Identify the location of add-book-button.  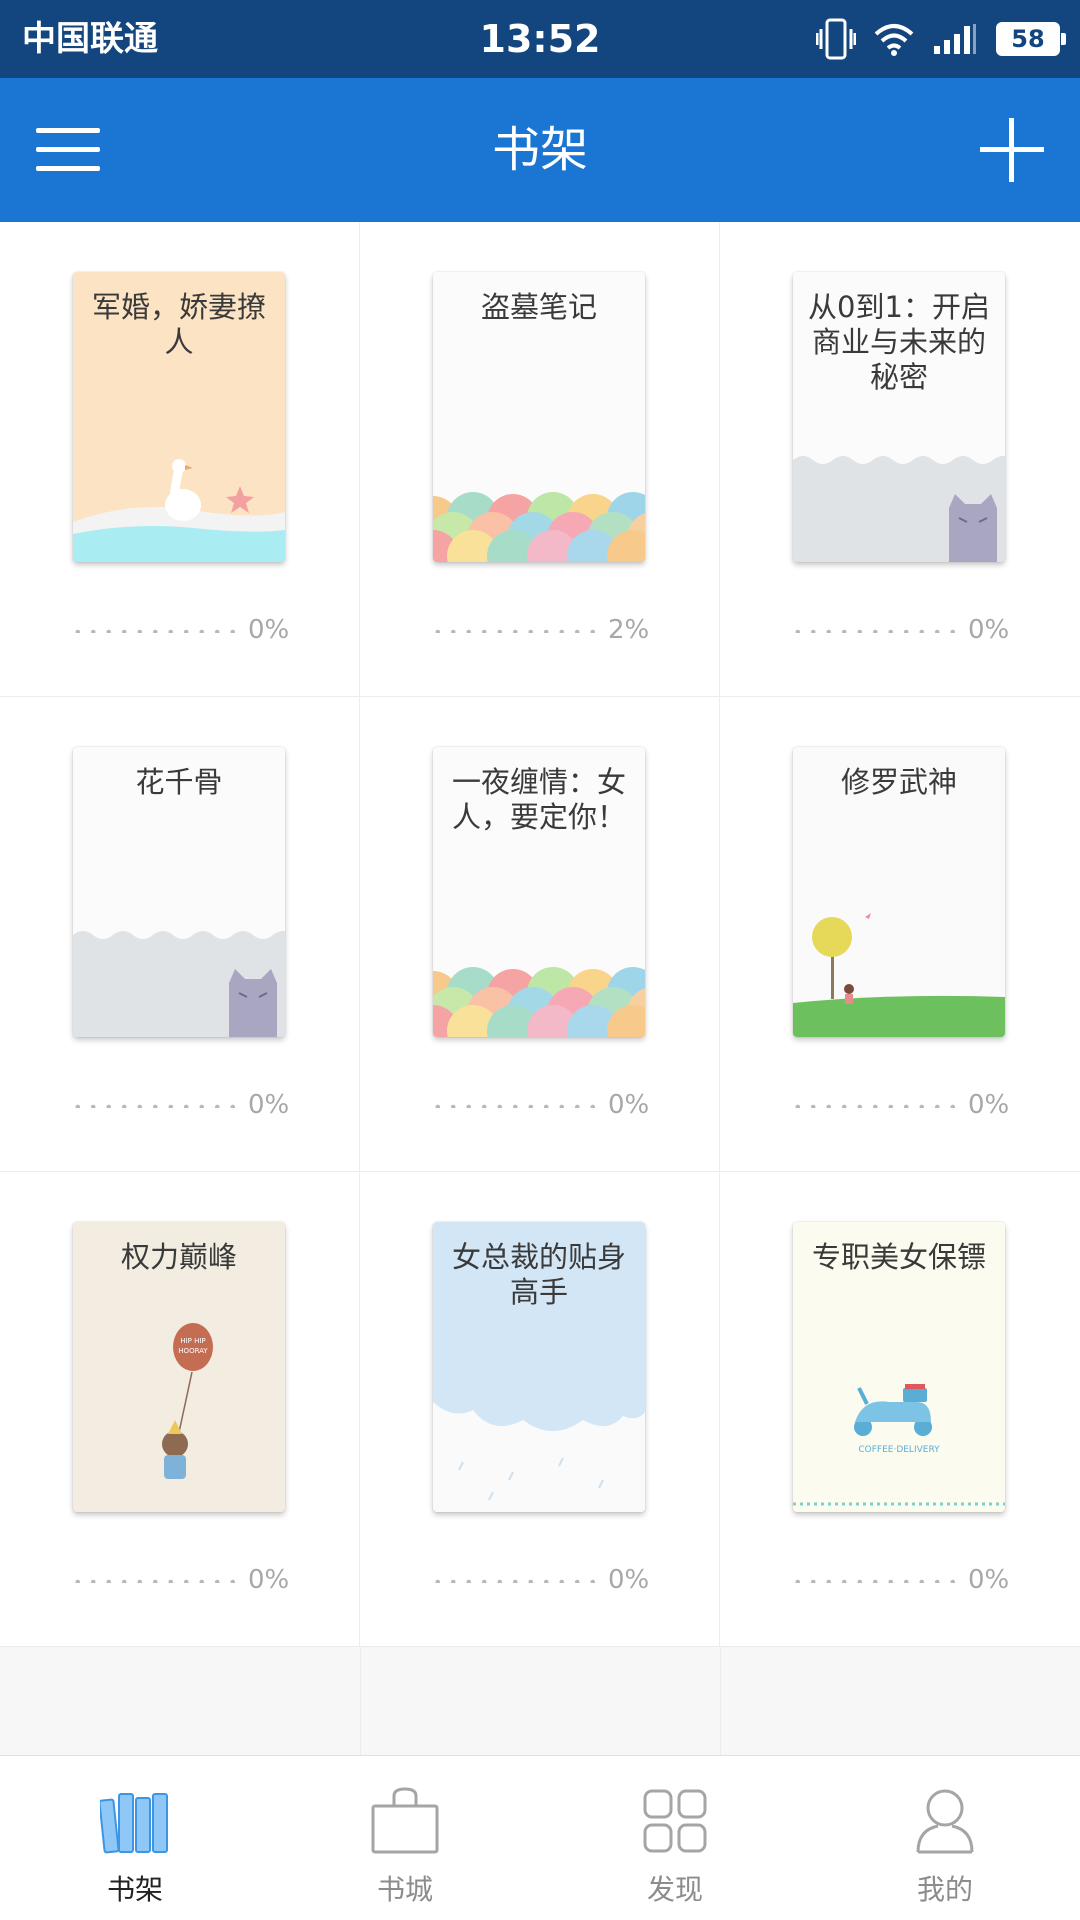
(1012, 150).